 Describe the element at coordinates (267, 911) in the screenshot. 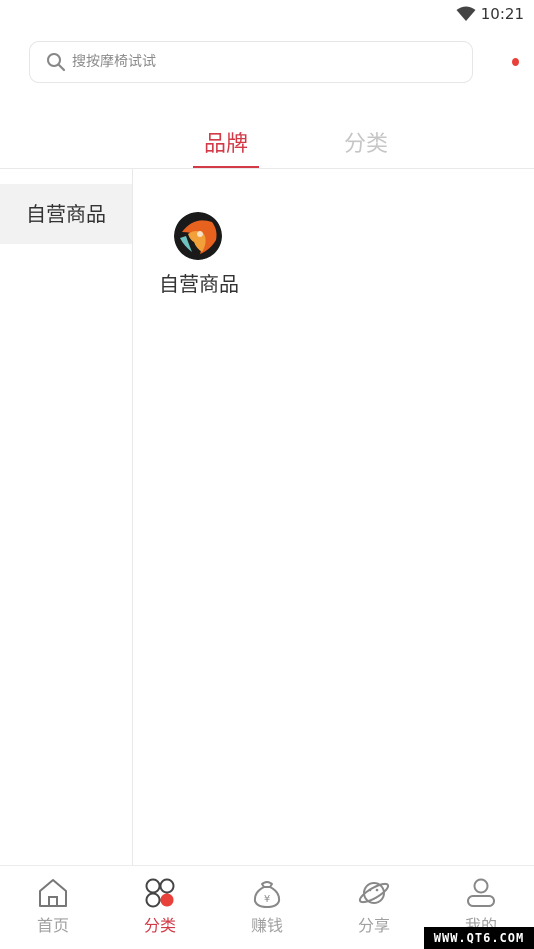

I see `nav-earn: ¥ 赚钱` at that location.